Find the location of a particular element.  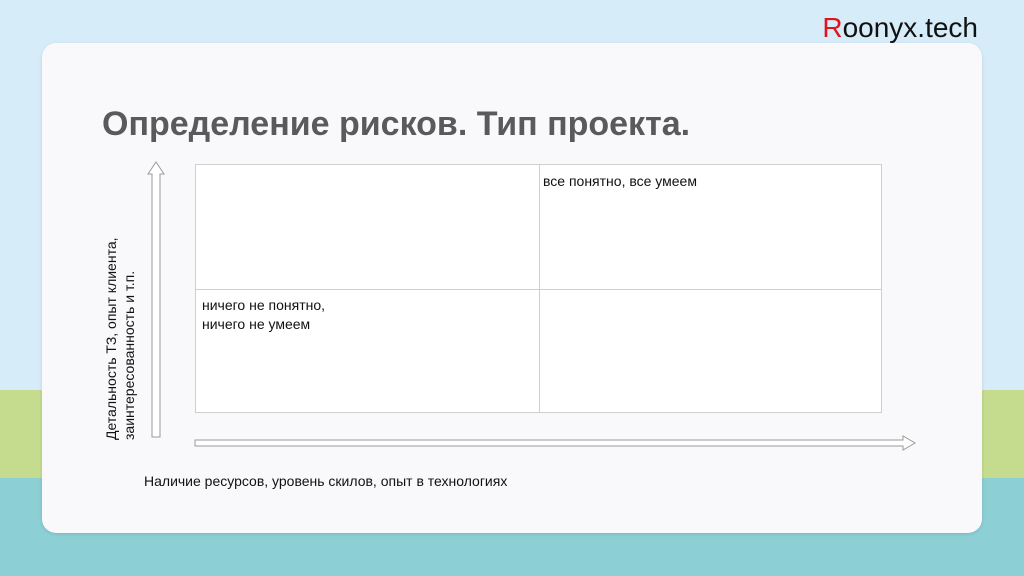

brand-logo: Roonyx.tech is located at coordinates (900, 28).